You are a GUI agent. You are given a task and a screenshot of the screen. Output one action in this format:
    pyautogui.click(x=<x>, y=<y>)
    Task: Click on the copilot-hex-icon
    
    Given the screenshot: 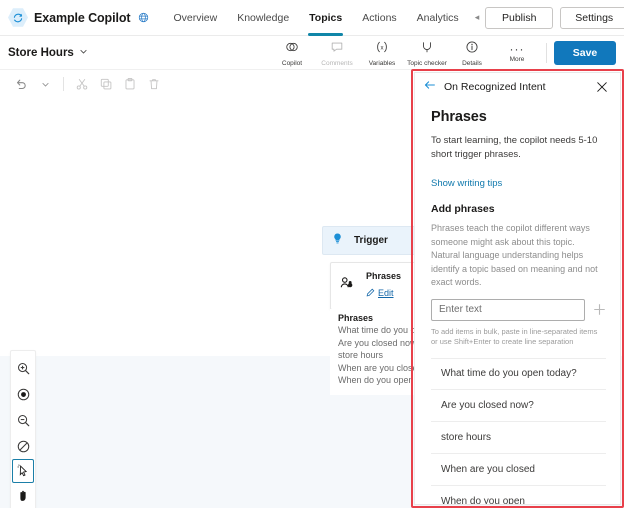 What is the action you would take?
    pyautogui.click(x=18, y=18)
    